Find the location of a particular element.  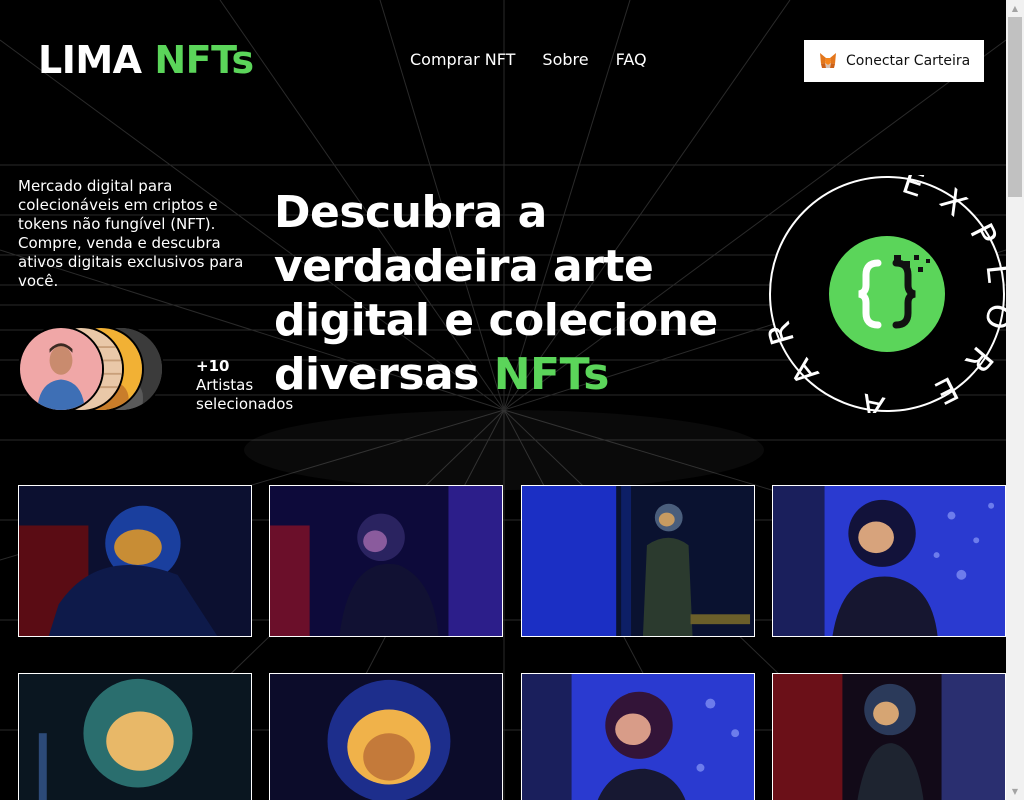

scroll-up-arrow-icon: ▲ is located at coordinates (1015, 8).